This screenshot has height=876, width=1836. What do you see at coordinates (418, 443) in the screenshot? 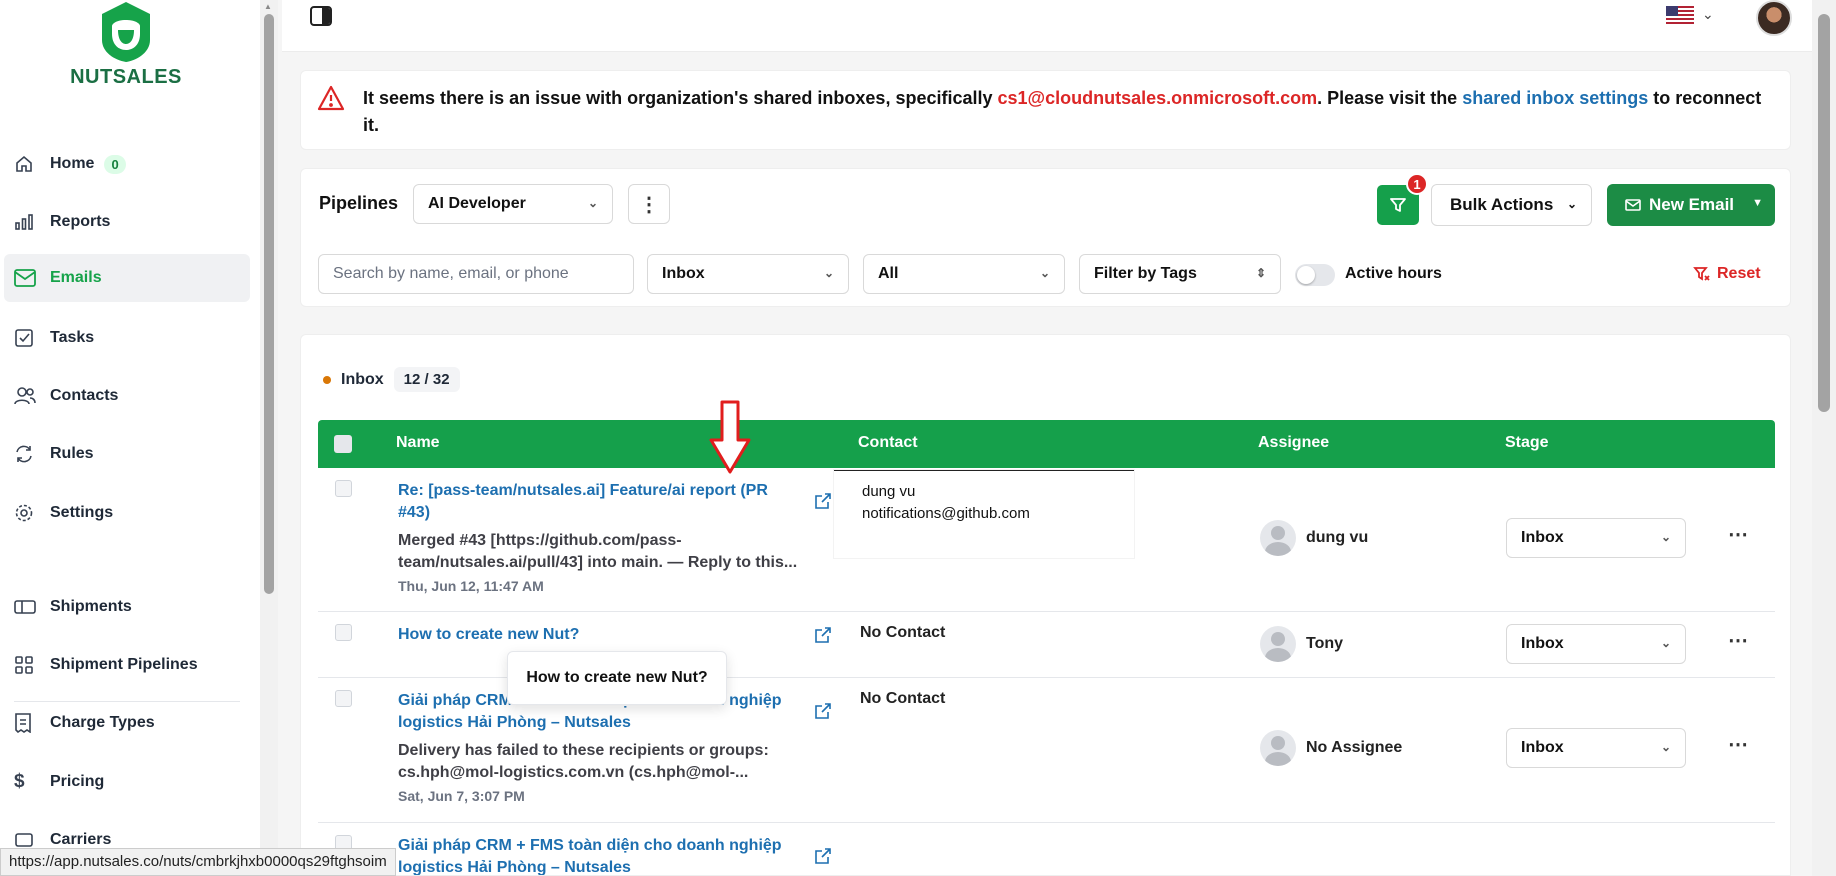
I see `column-header-name: Name` at bounding box center [418, 443].